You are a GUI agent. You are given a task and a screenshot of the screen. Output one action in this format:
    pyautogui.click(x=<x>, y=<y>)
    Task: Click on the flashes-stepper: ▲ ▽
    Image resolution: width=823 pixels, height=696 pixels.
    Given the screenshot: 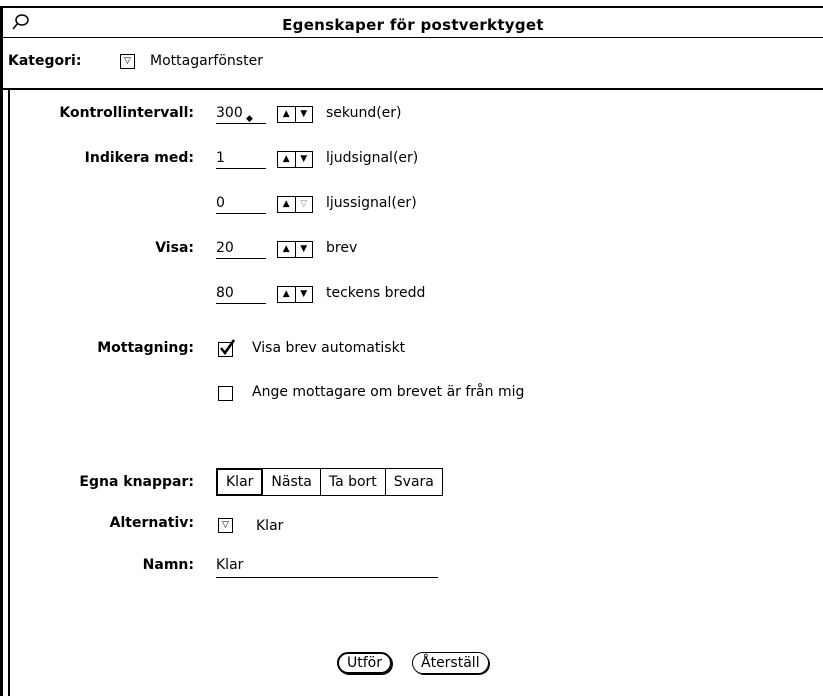 What is the action you would take?
    pyautogui.click(x=295, y=204)
    